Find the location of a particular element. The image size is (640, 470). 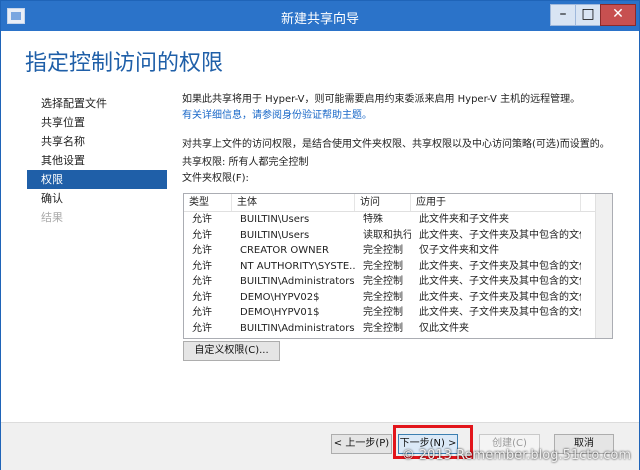

page-title: 指定控制访问的权限 is located at coordinates (124, 63).